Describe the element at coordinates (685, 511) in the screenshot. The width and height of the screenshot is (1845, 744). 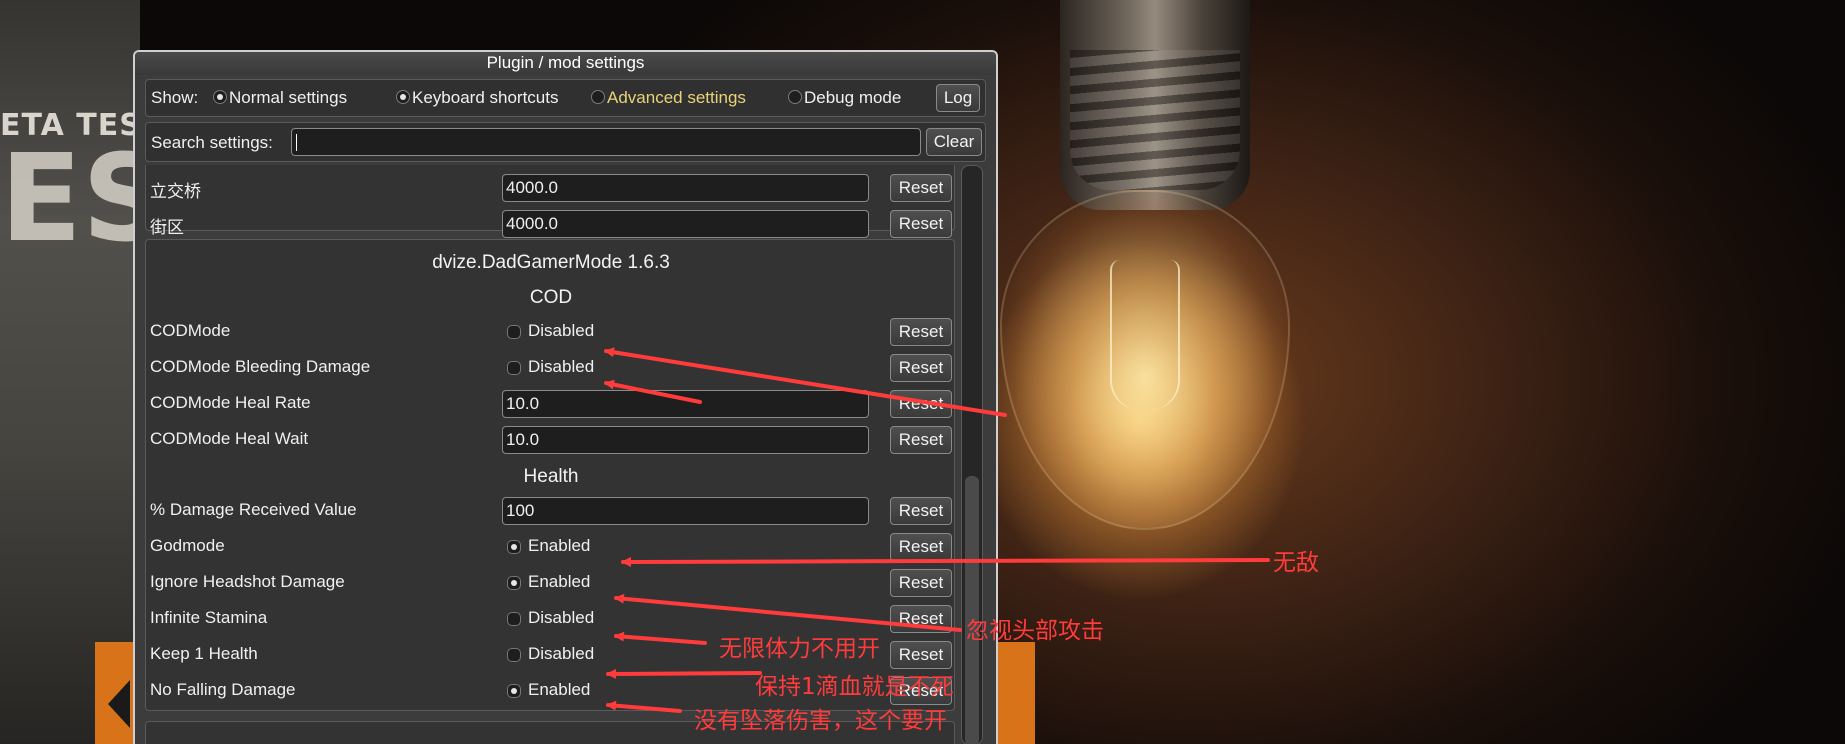
I see `damage-received-field: 100` at that location.